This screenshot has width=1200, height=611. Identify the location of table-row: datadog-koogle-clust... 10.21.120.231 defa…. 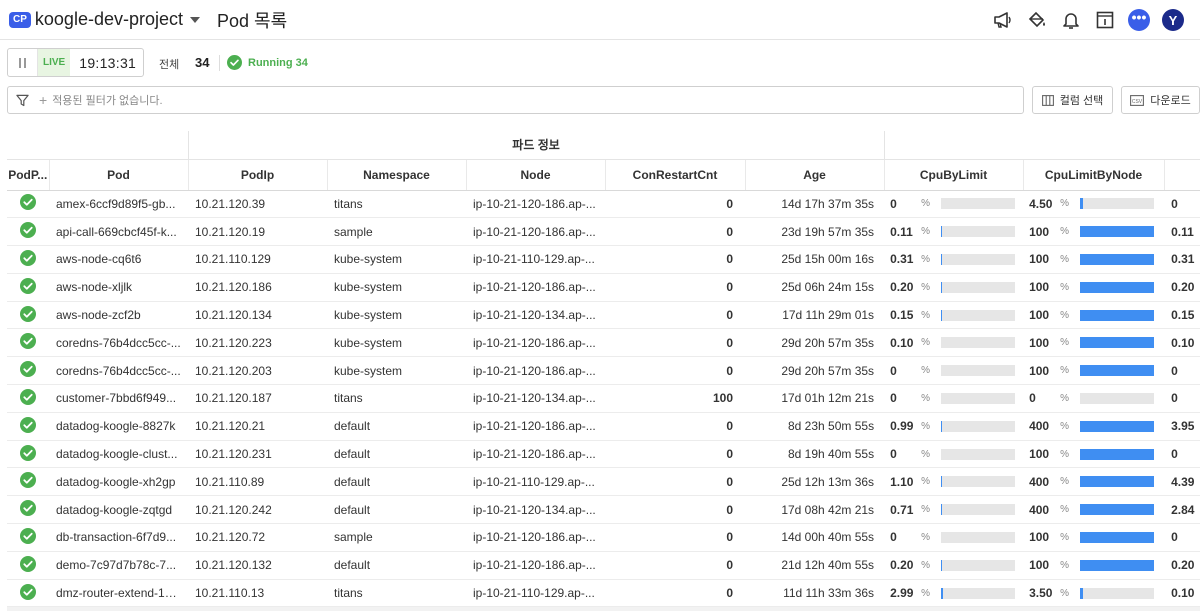
(603, 454).